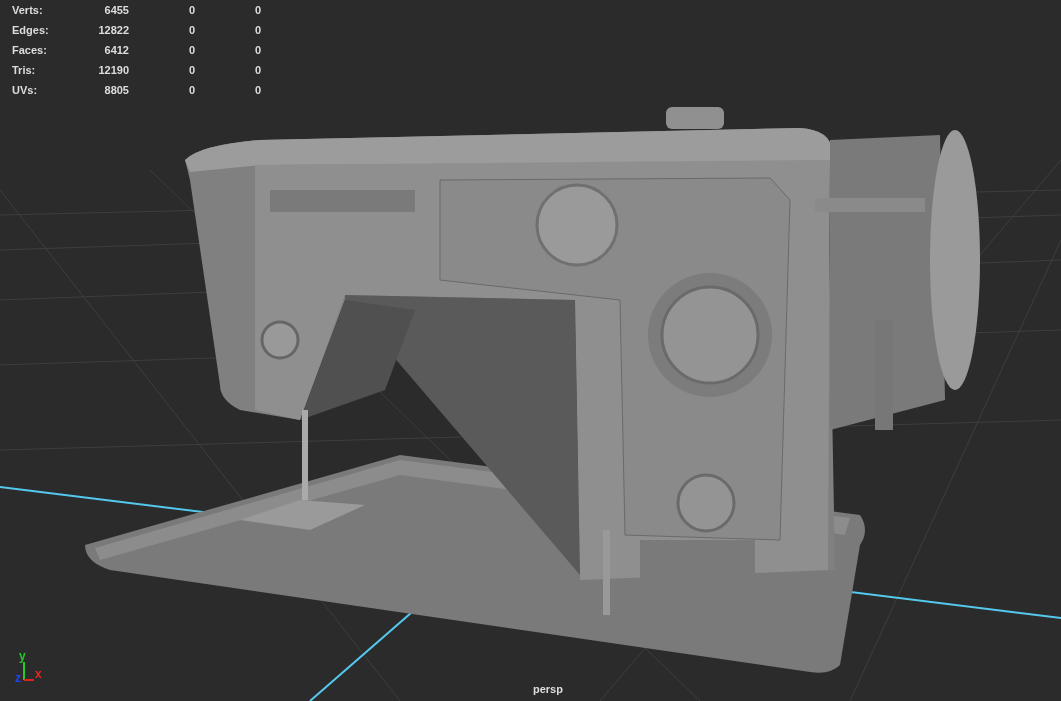 This screenshot has height=701, width=1061. I want to click on stat-label: Faces:, so click(29, 50).